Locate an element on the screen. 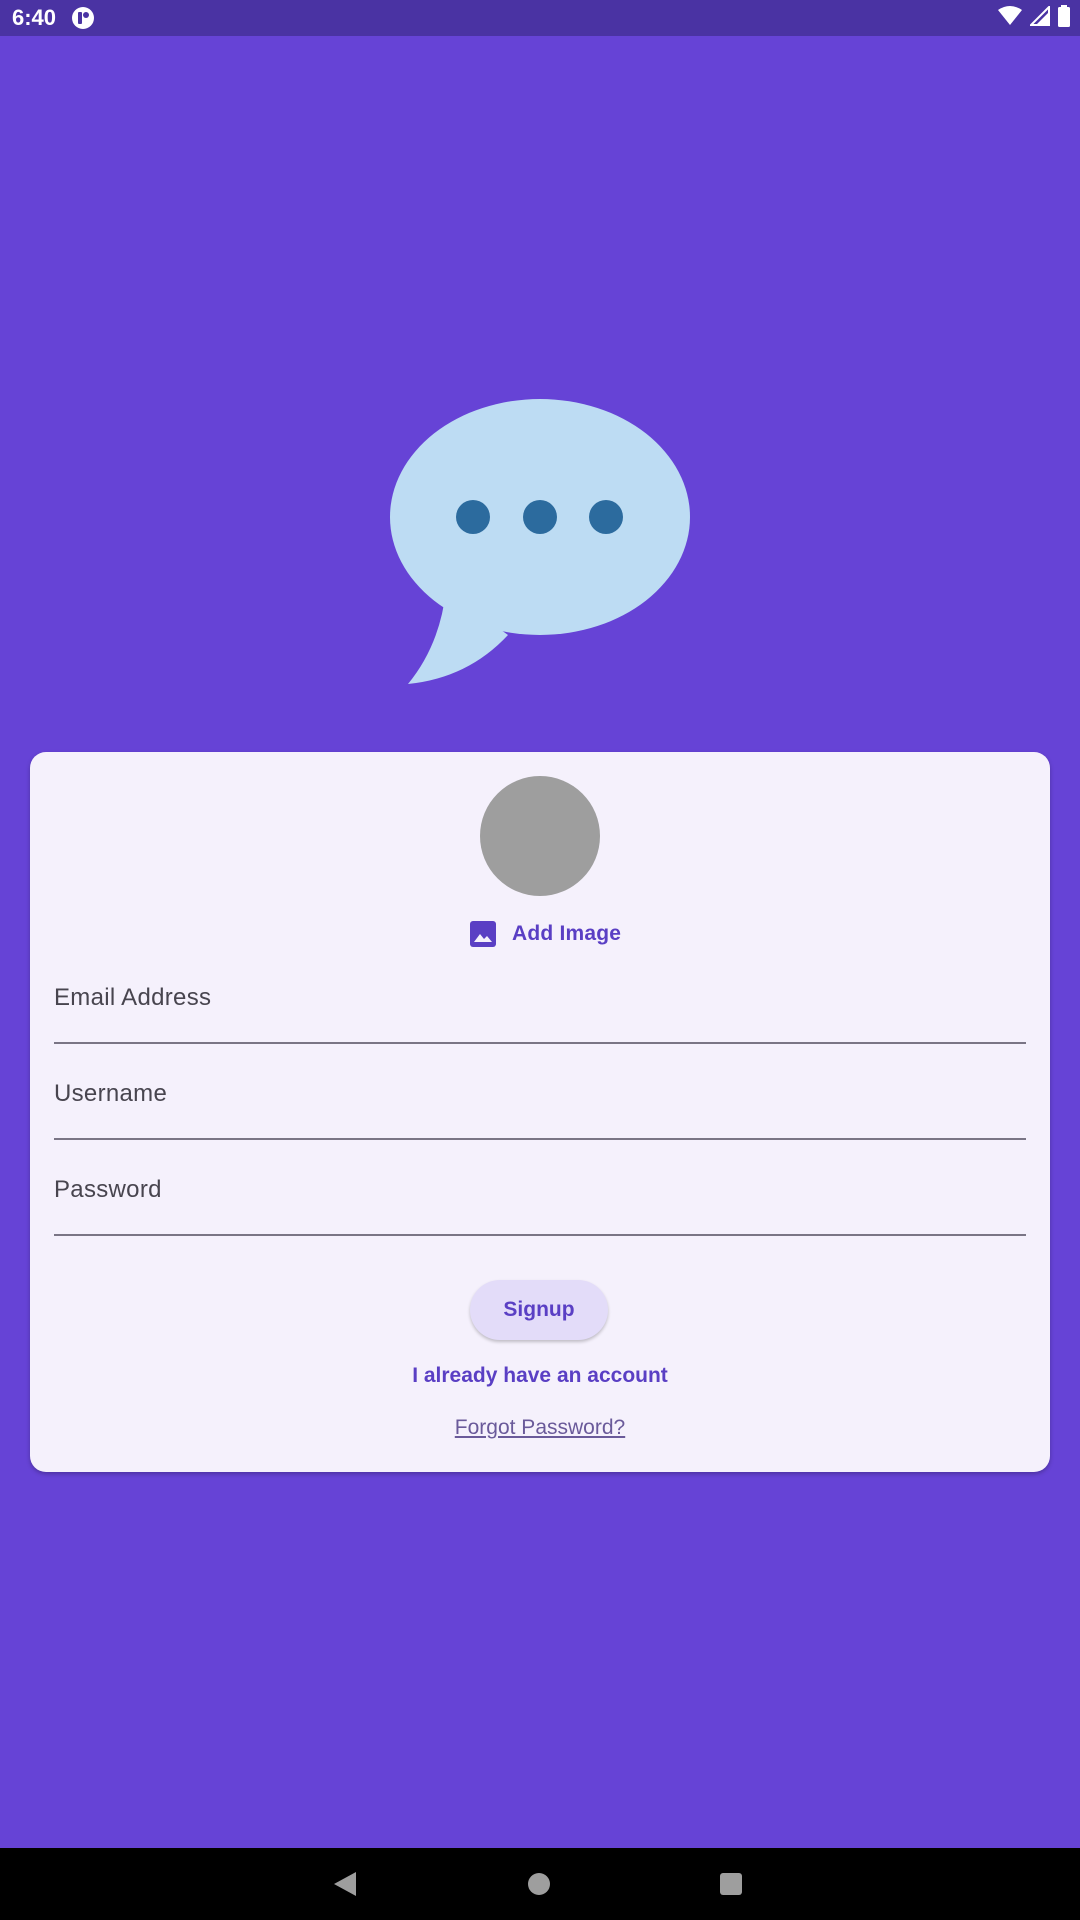  cell-signal-icon is located at coordinates (1039, 17).